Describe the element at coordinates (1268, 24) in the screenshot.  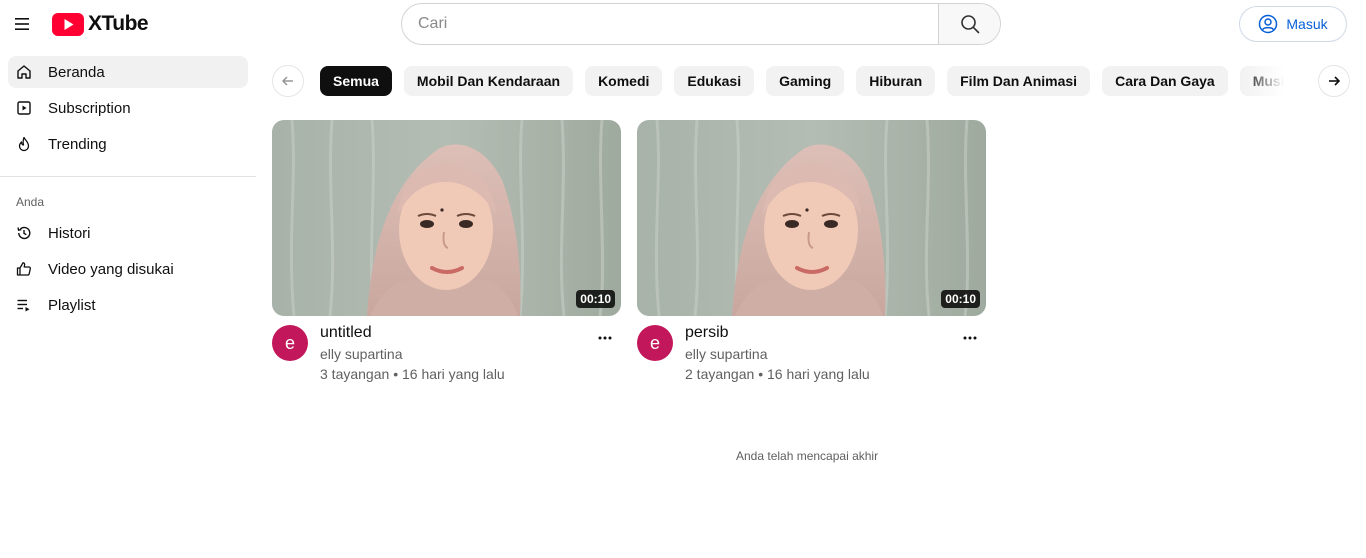
I see `account-circle-icon` at that location.